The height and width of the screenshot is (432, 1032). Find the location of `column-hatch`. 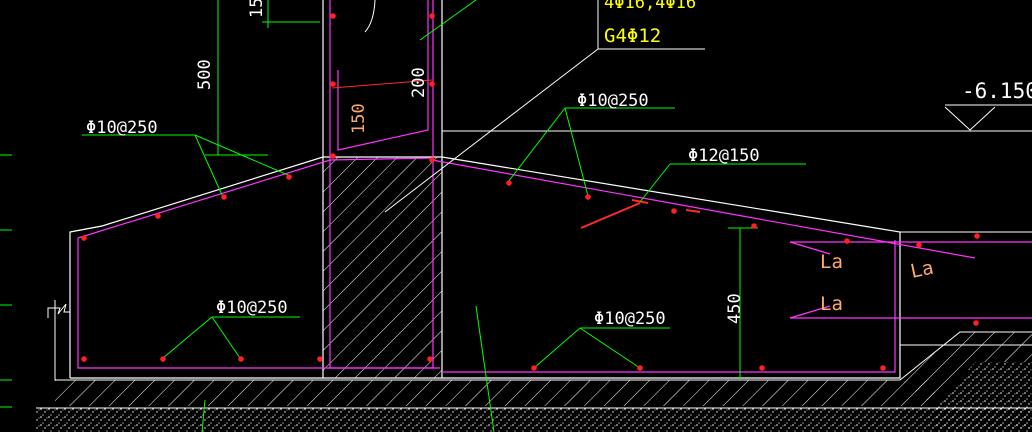

column-hatch is located at coordinates (382, 267).